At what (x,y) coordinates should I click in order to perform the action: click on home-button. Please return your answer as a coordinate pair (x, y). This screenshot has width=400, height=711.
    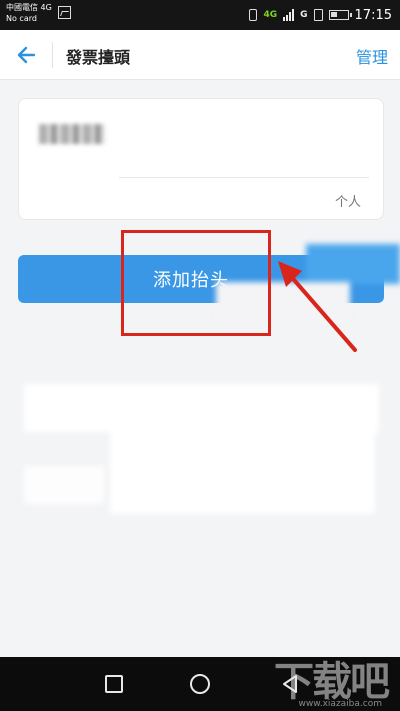
    Looking at the image, I should click on (200, 684).